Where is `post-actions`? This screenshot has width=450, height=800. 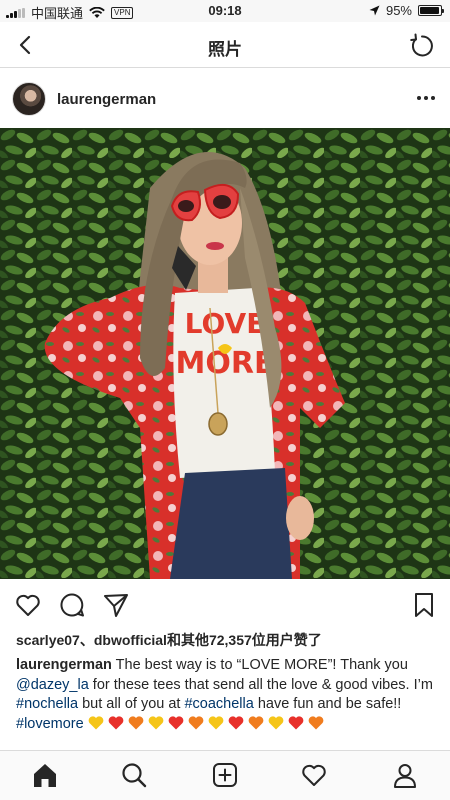
post-actions is located at coordinates (225, 605).